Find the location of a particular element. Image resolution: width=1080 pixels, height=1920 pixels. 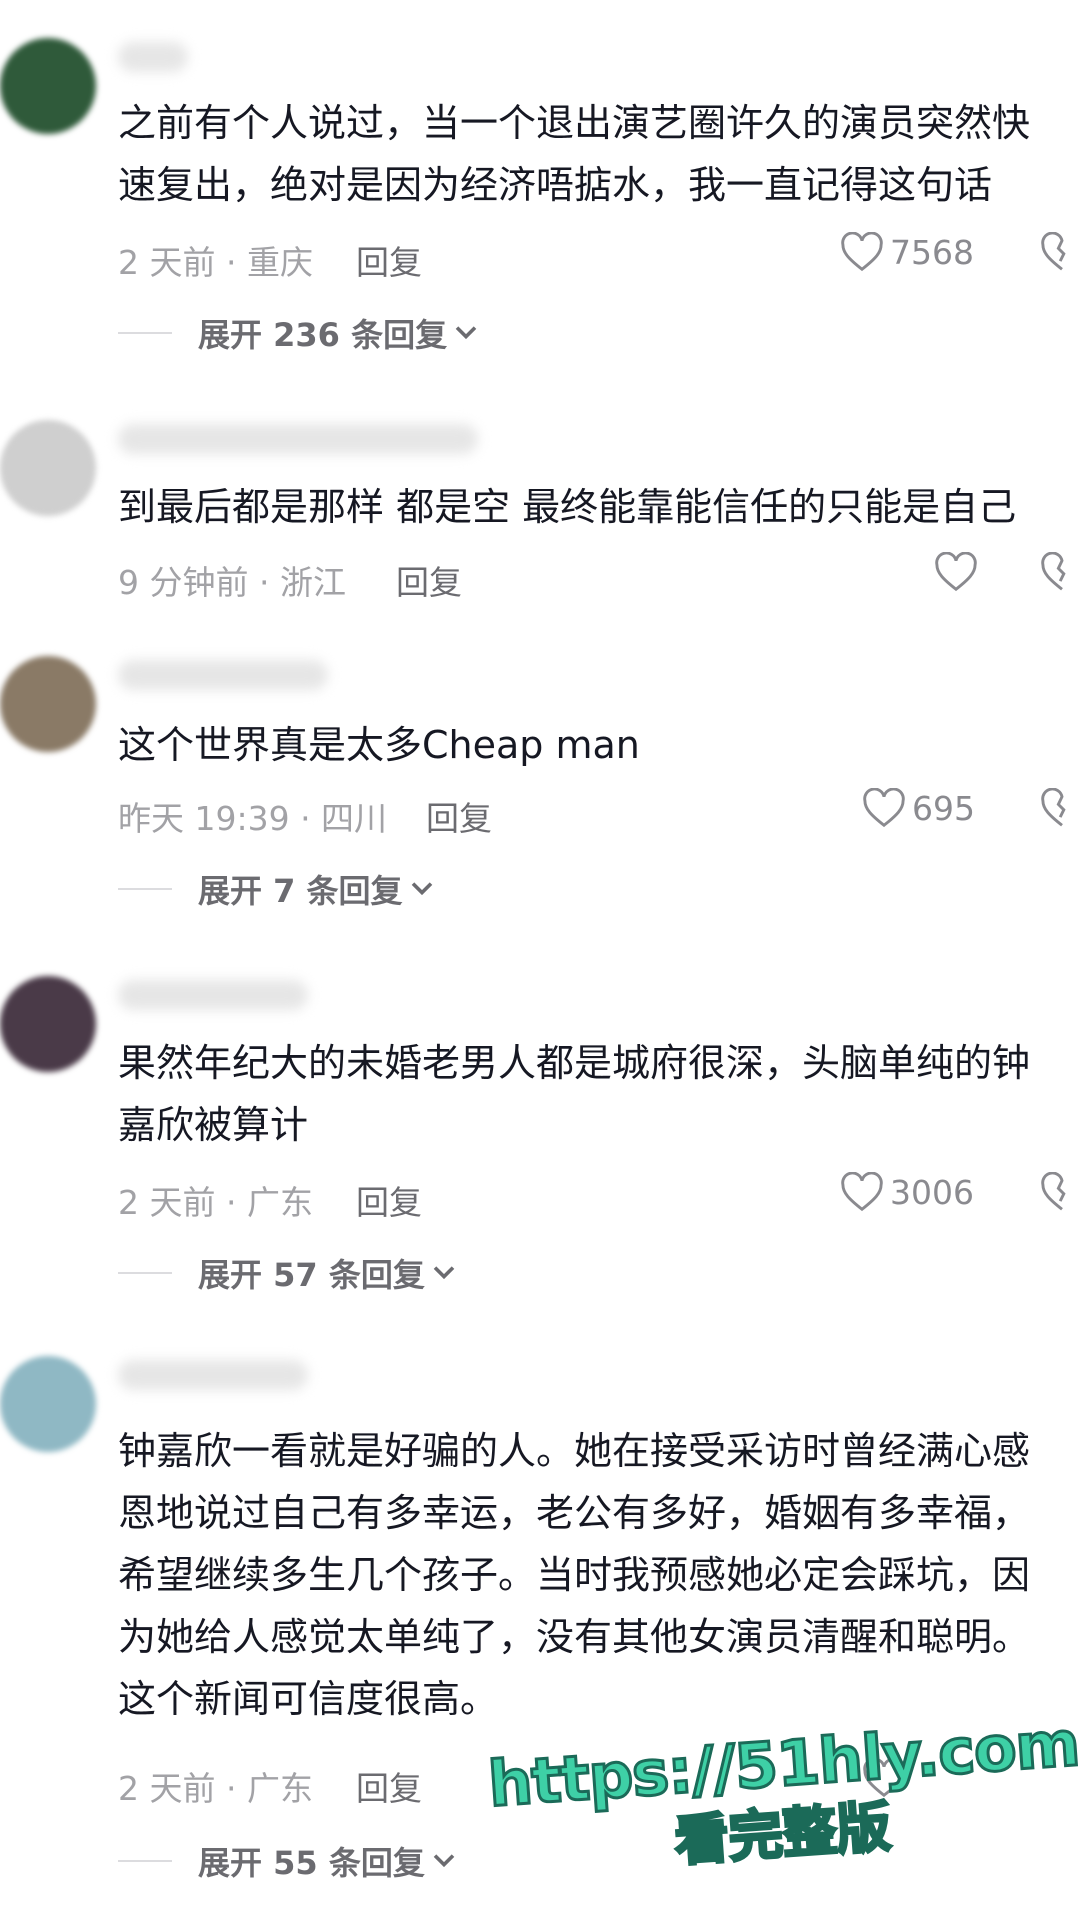

expand-replies-button: 展开 236 条回复 is located at coordinates (298, 333).